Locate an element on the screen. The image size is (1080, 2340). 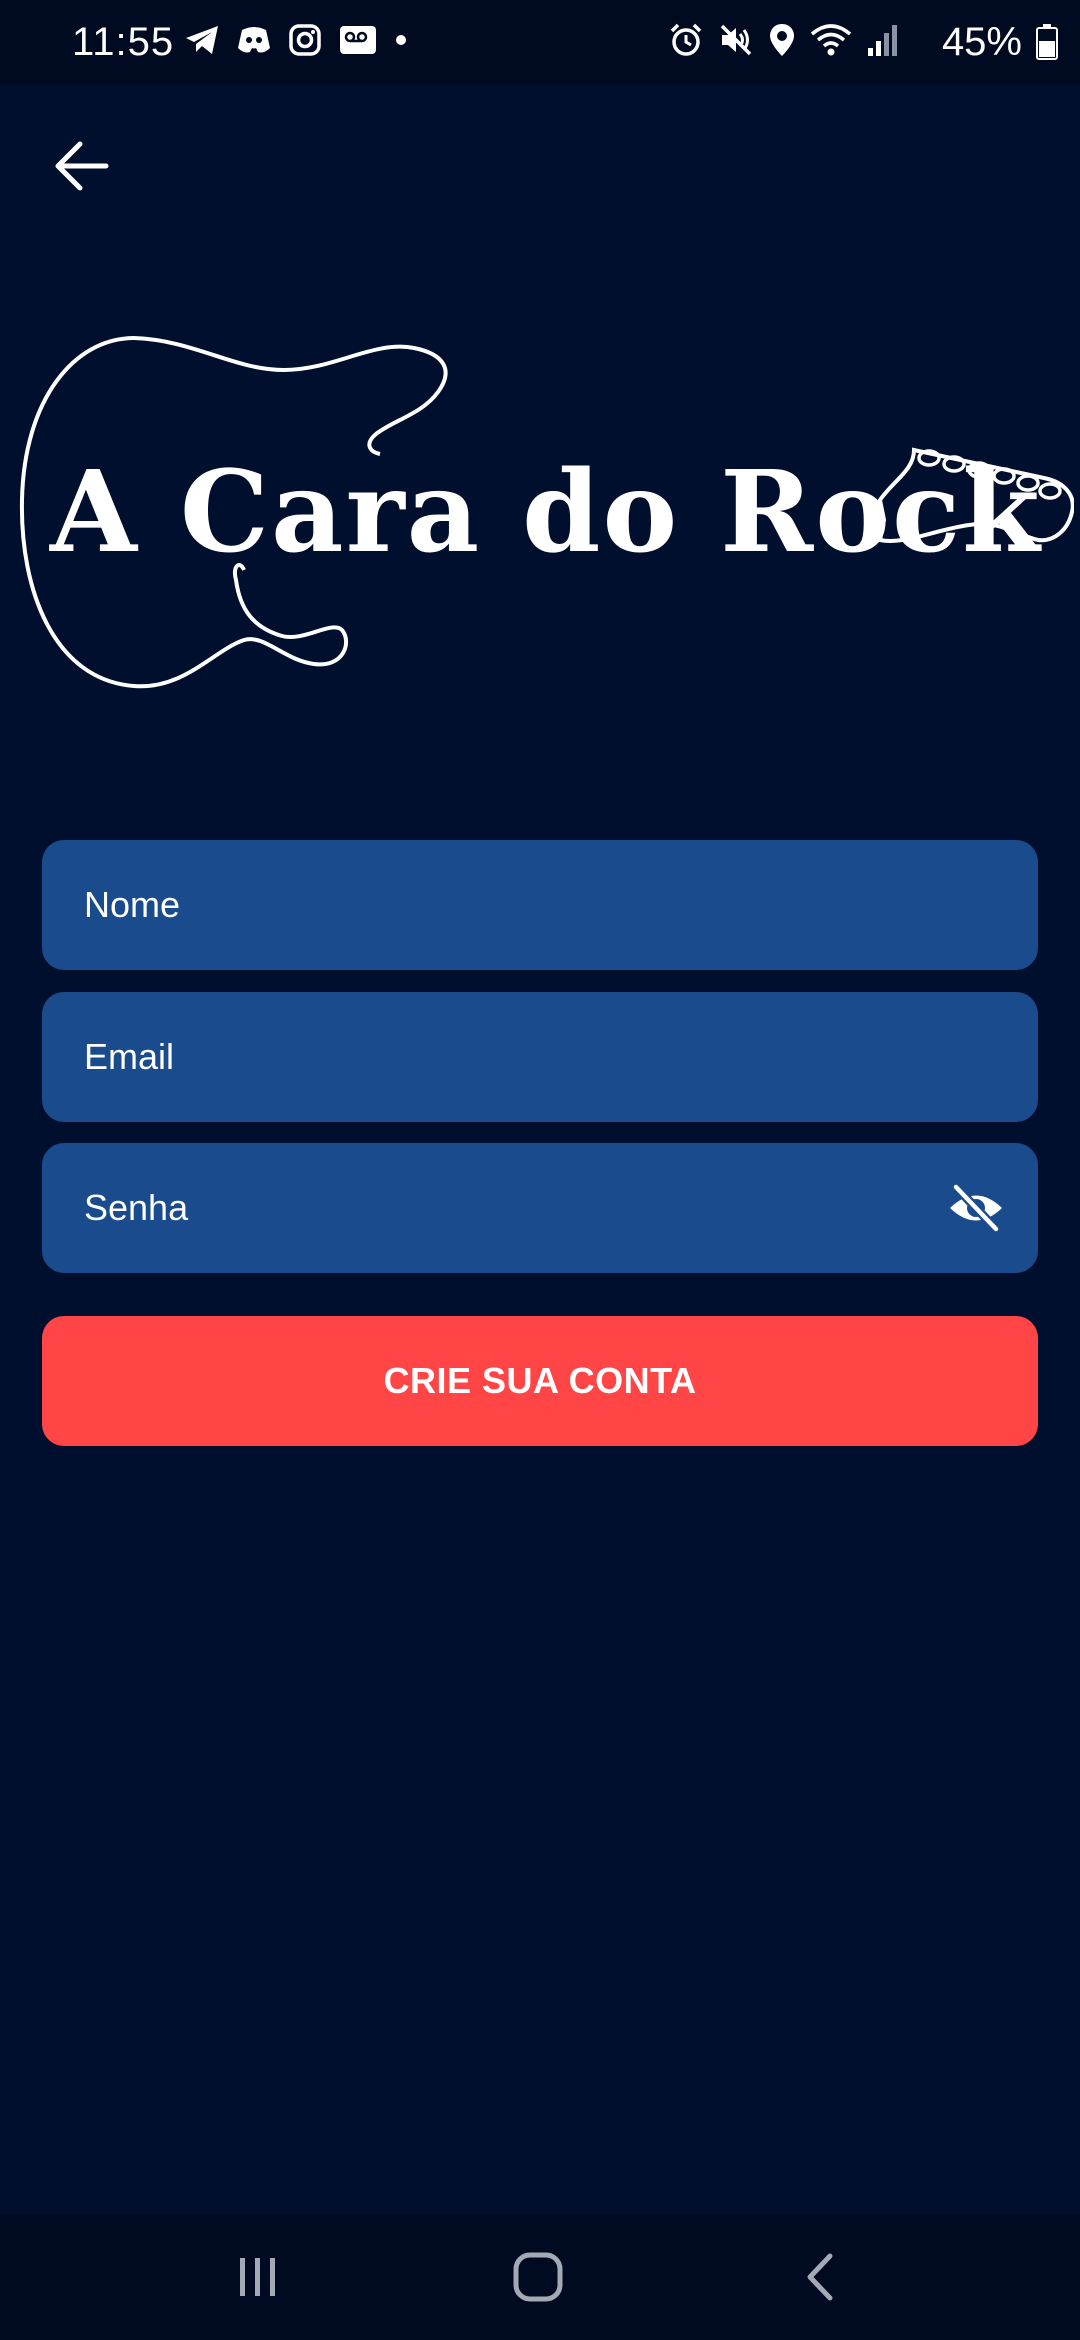
discord-icon is located at coordinates (254, 42).